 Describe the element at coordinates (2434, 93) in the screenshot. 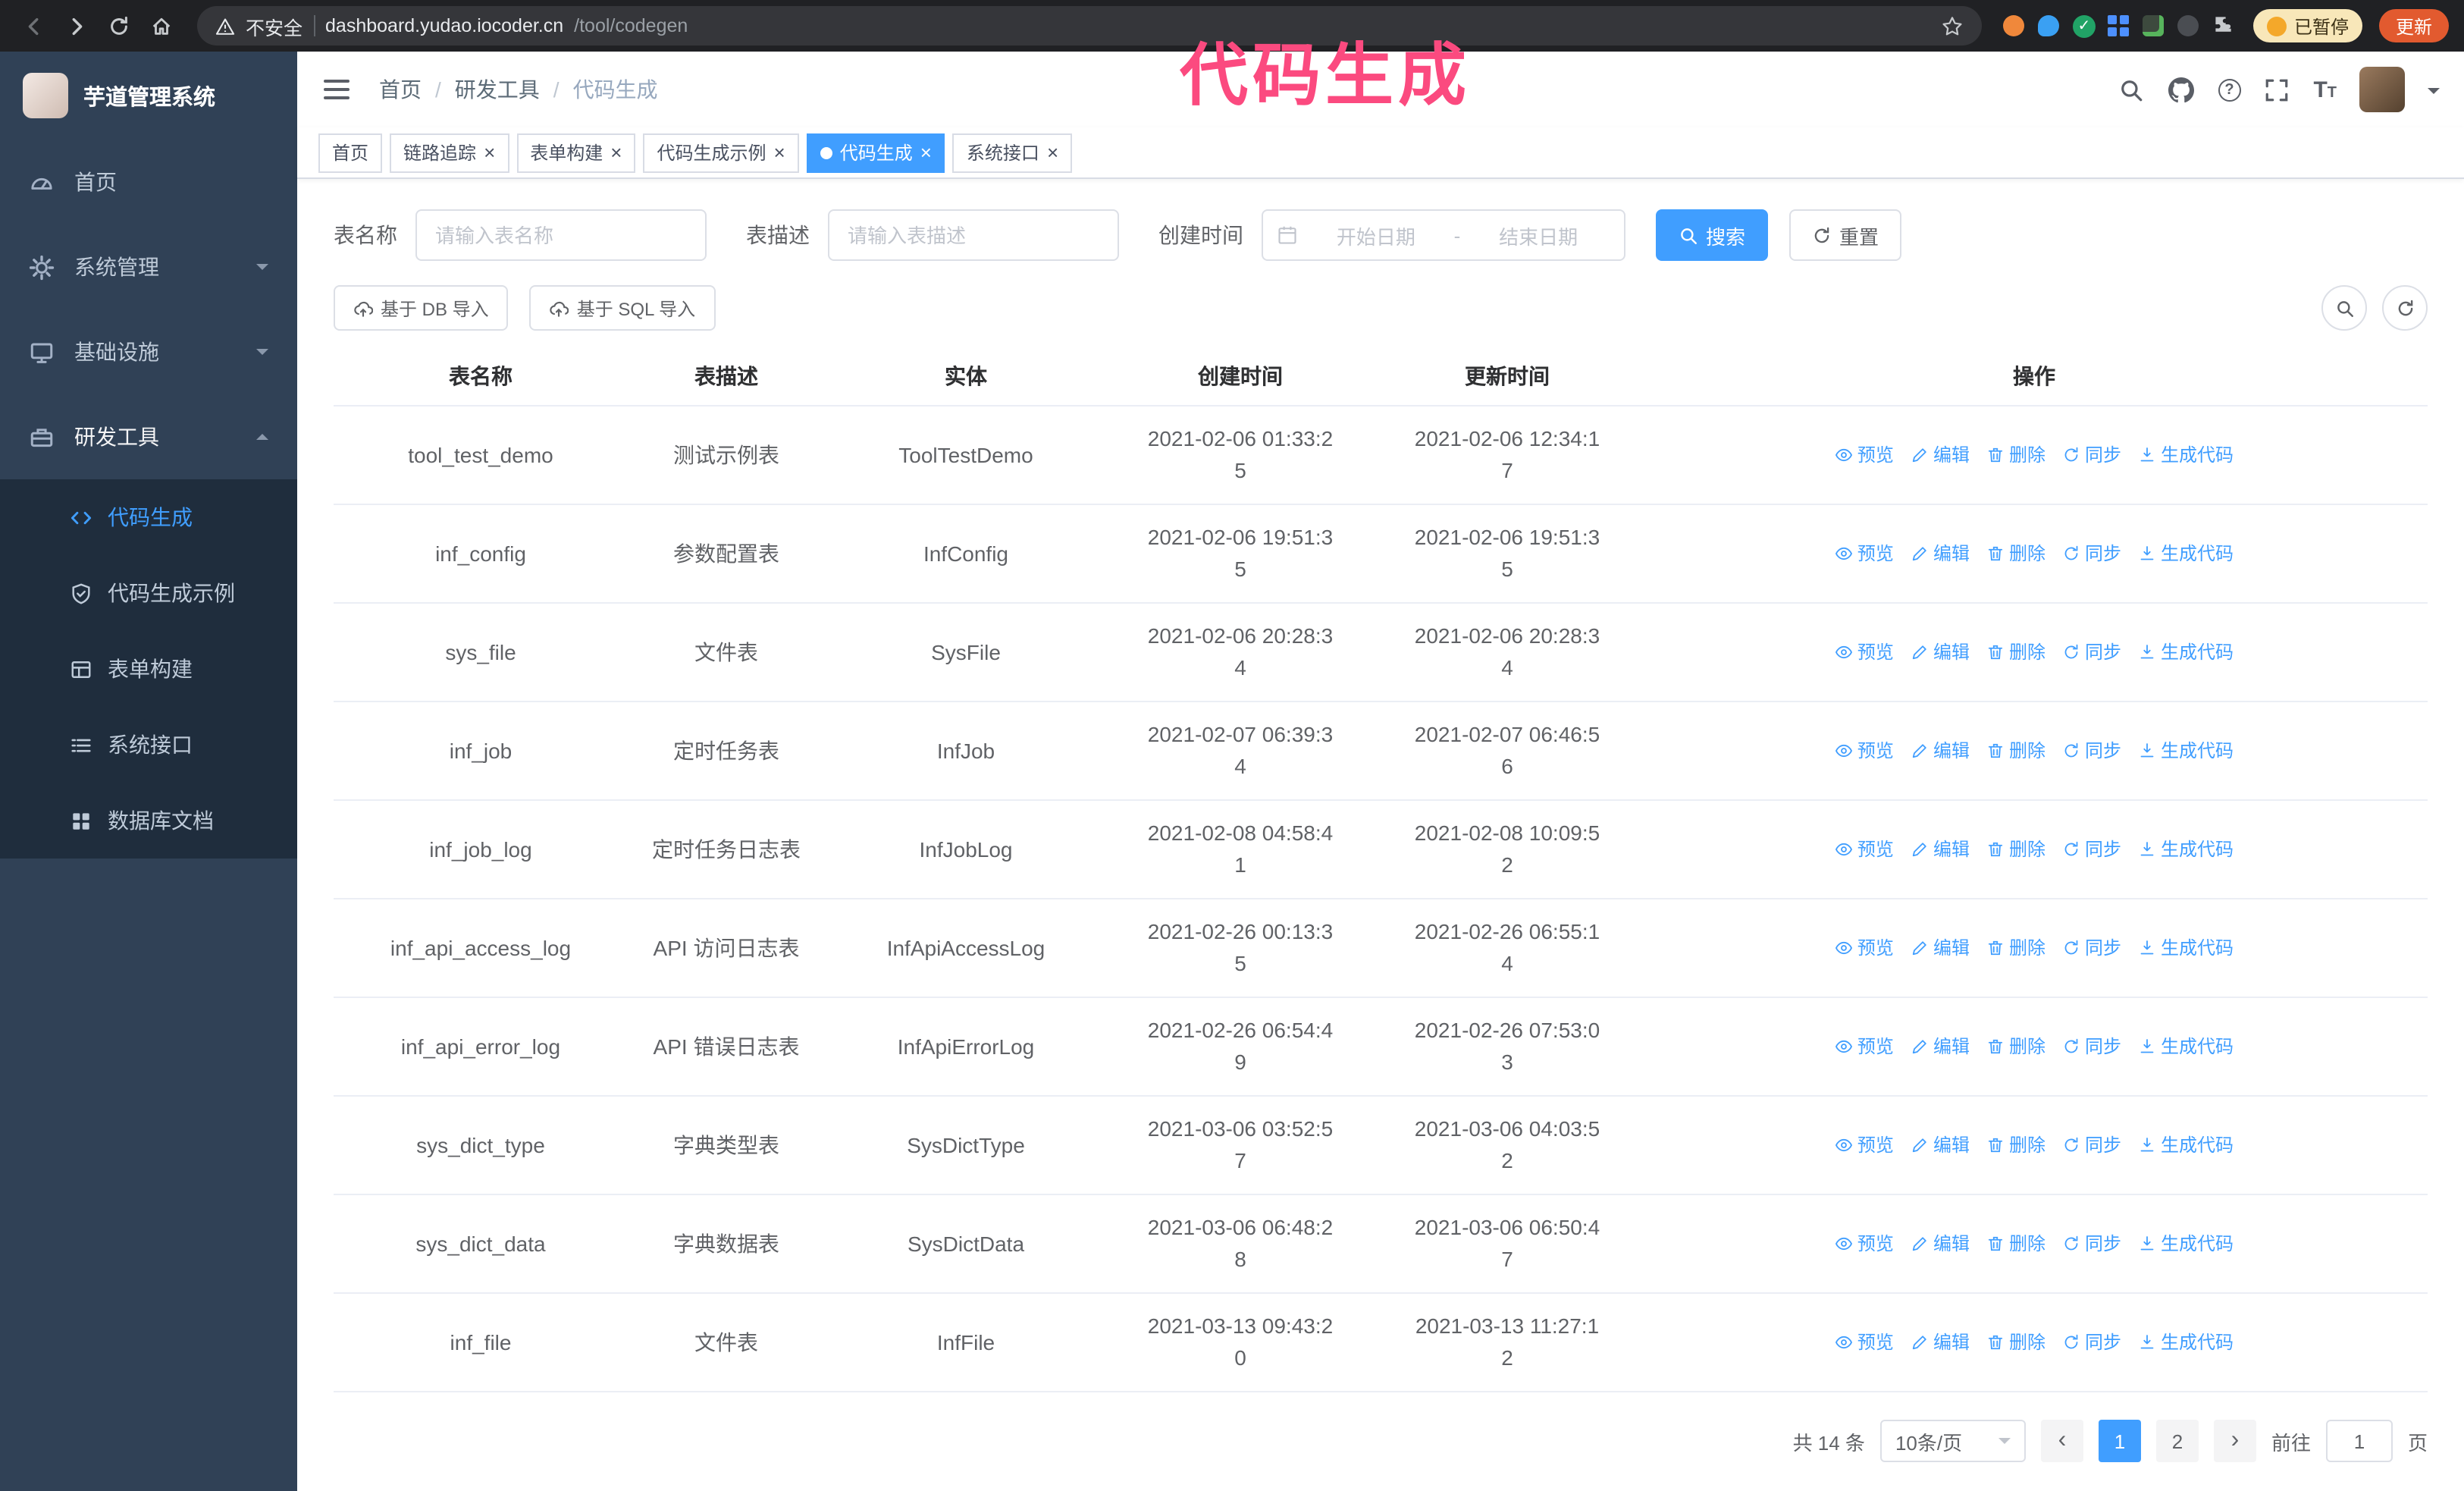

I see `avatar-caret-icon` at that location.